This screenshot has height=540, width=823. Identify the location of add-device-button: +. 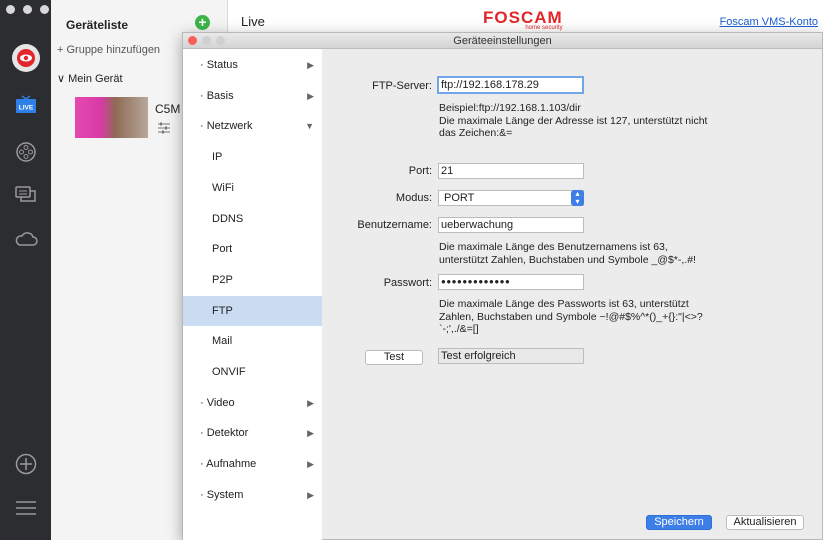
(202, 22).